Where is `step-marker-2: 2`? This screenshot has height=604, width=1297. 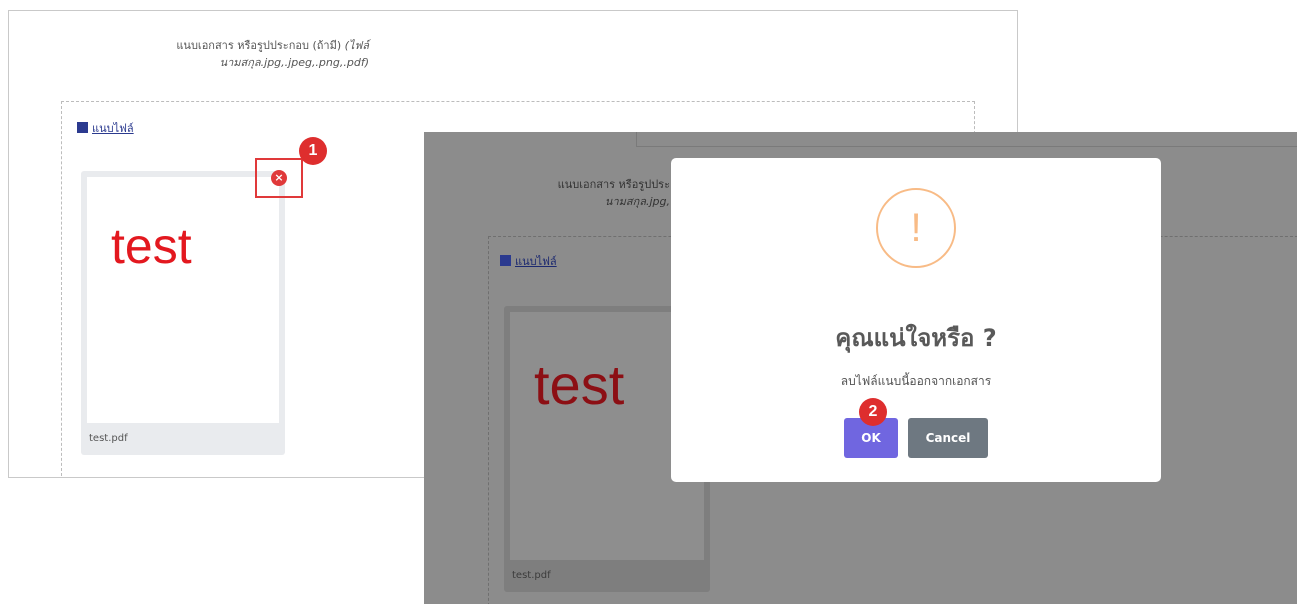
step-marker-2: 2 is located at coordinates (873, 412).